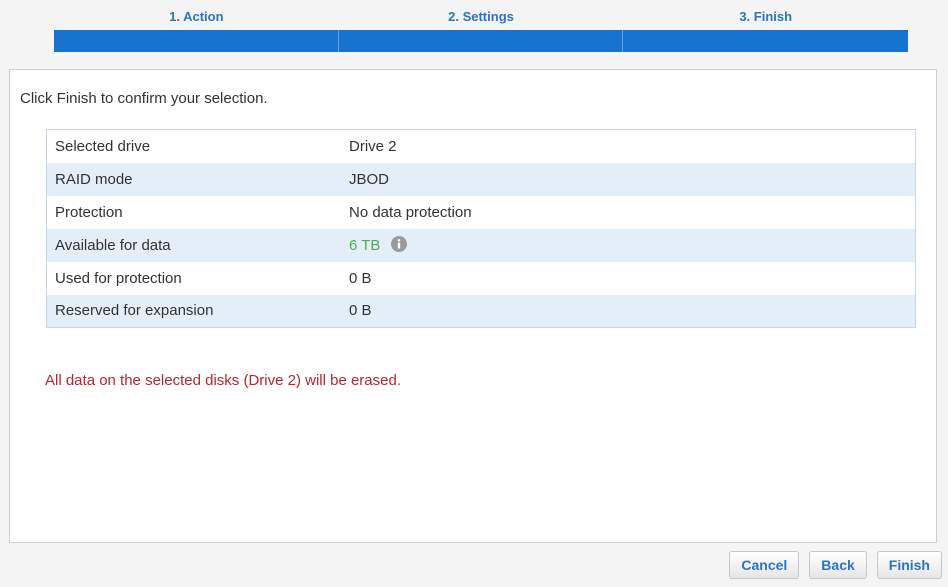 The height and width of the screenshot is (587, 948). Describe the element at coordinates (373, 146) in the screenshot. I see `row-value: Drive 2` at that location.